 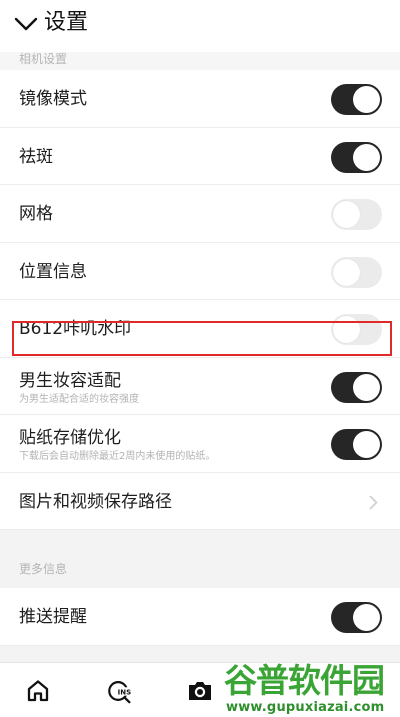 I want to click on setting-row-b612-watermark: B612咔叽水印, so click(x=200, y=329).